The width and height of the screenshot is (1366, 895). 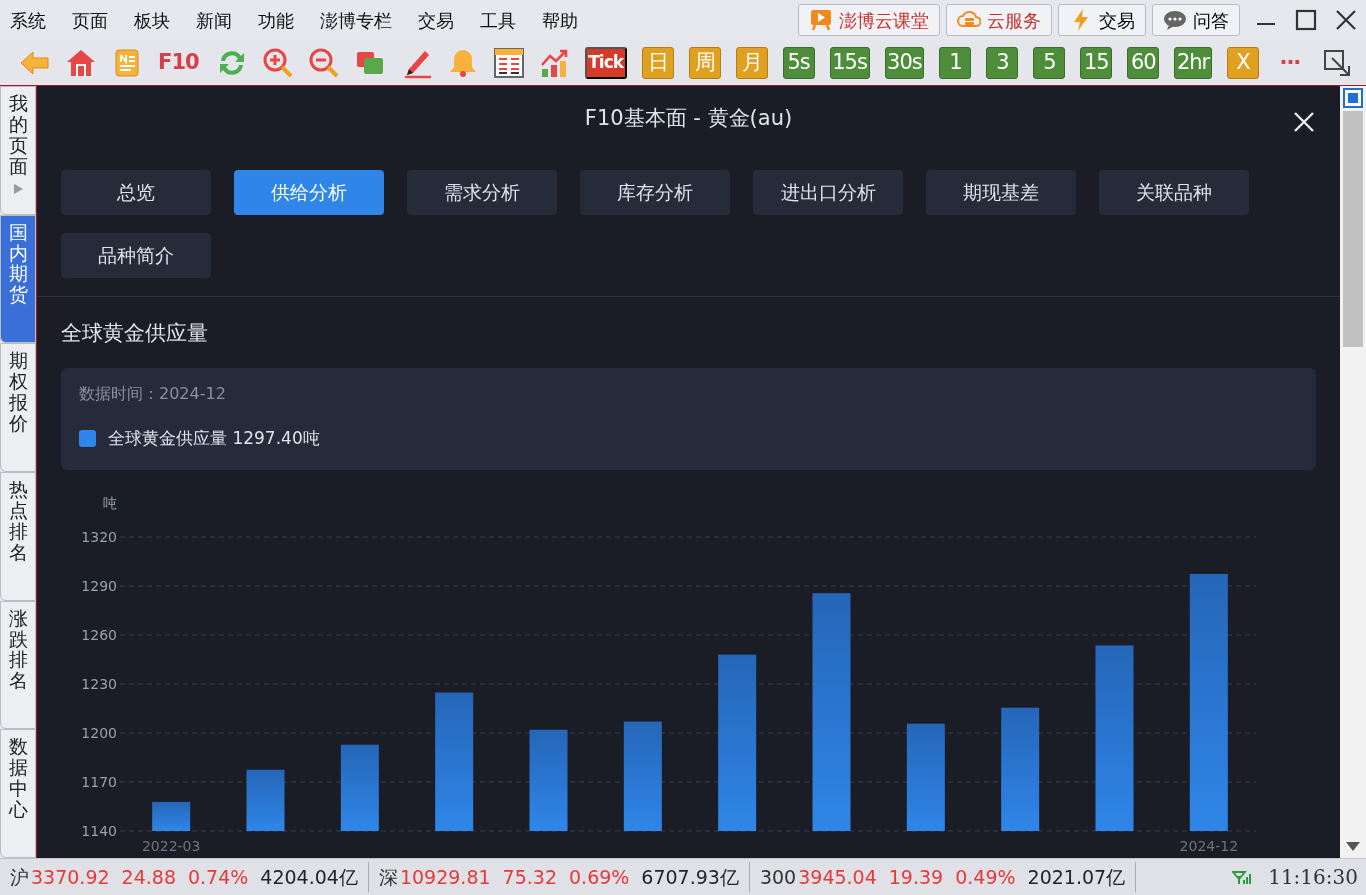 I want to click on menu-item: 功能, so click(x=276, y=20).